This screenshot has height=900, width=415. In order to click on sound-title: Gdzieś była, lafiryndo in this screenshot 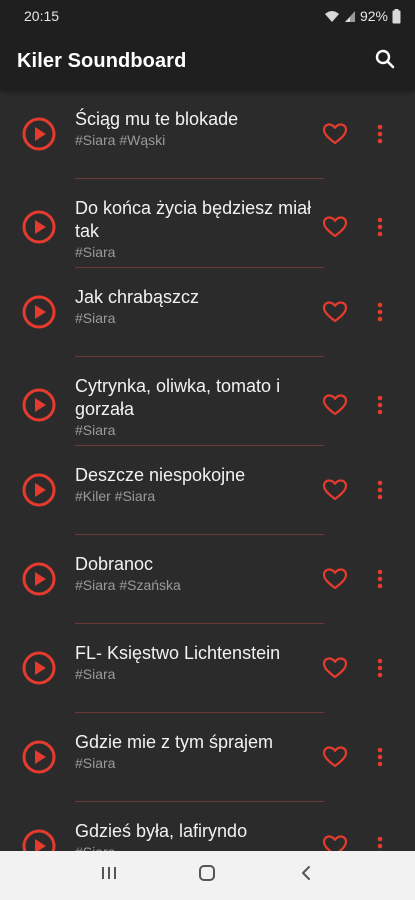, I will do `click(161, 831)`.